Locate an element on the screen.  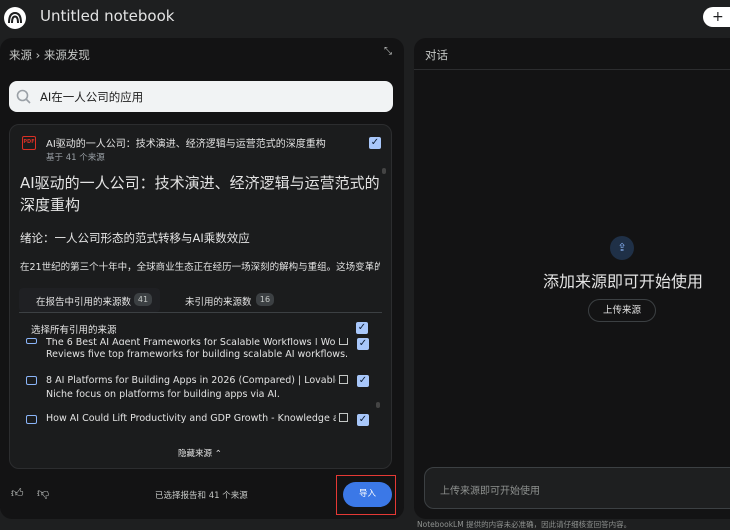
upload-source-button: 上传来源 is located at coordinates (622, 310).